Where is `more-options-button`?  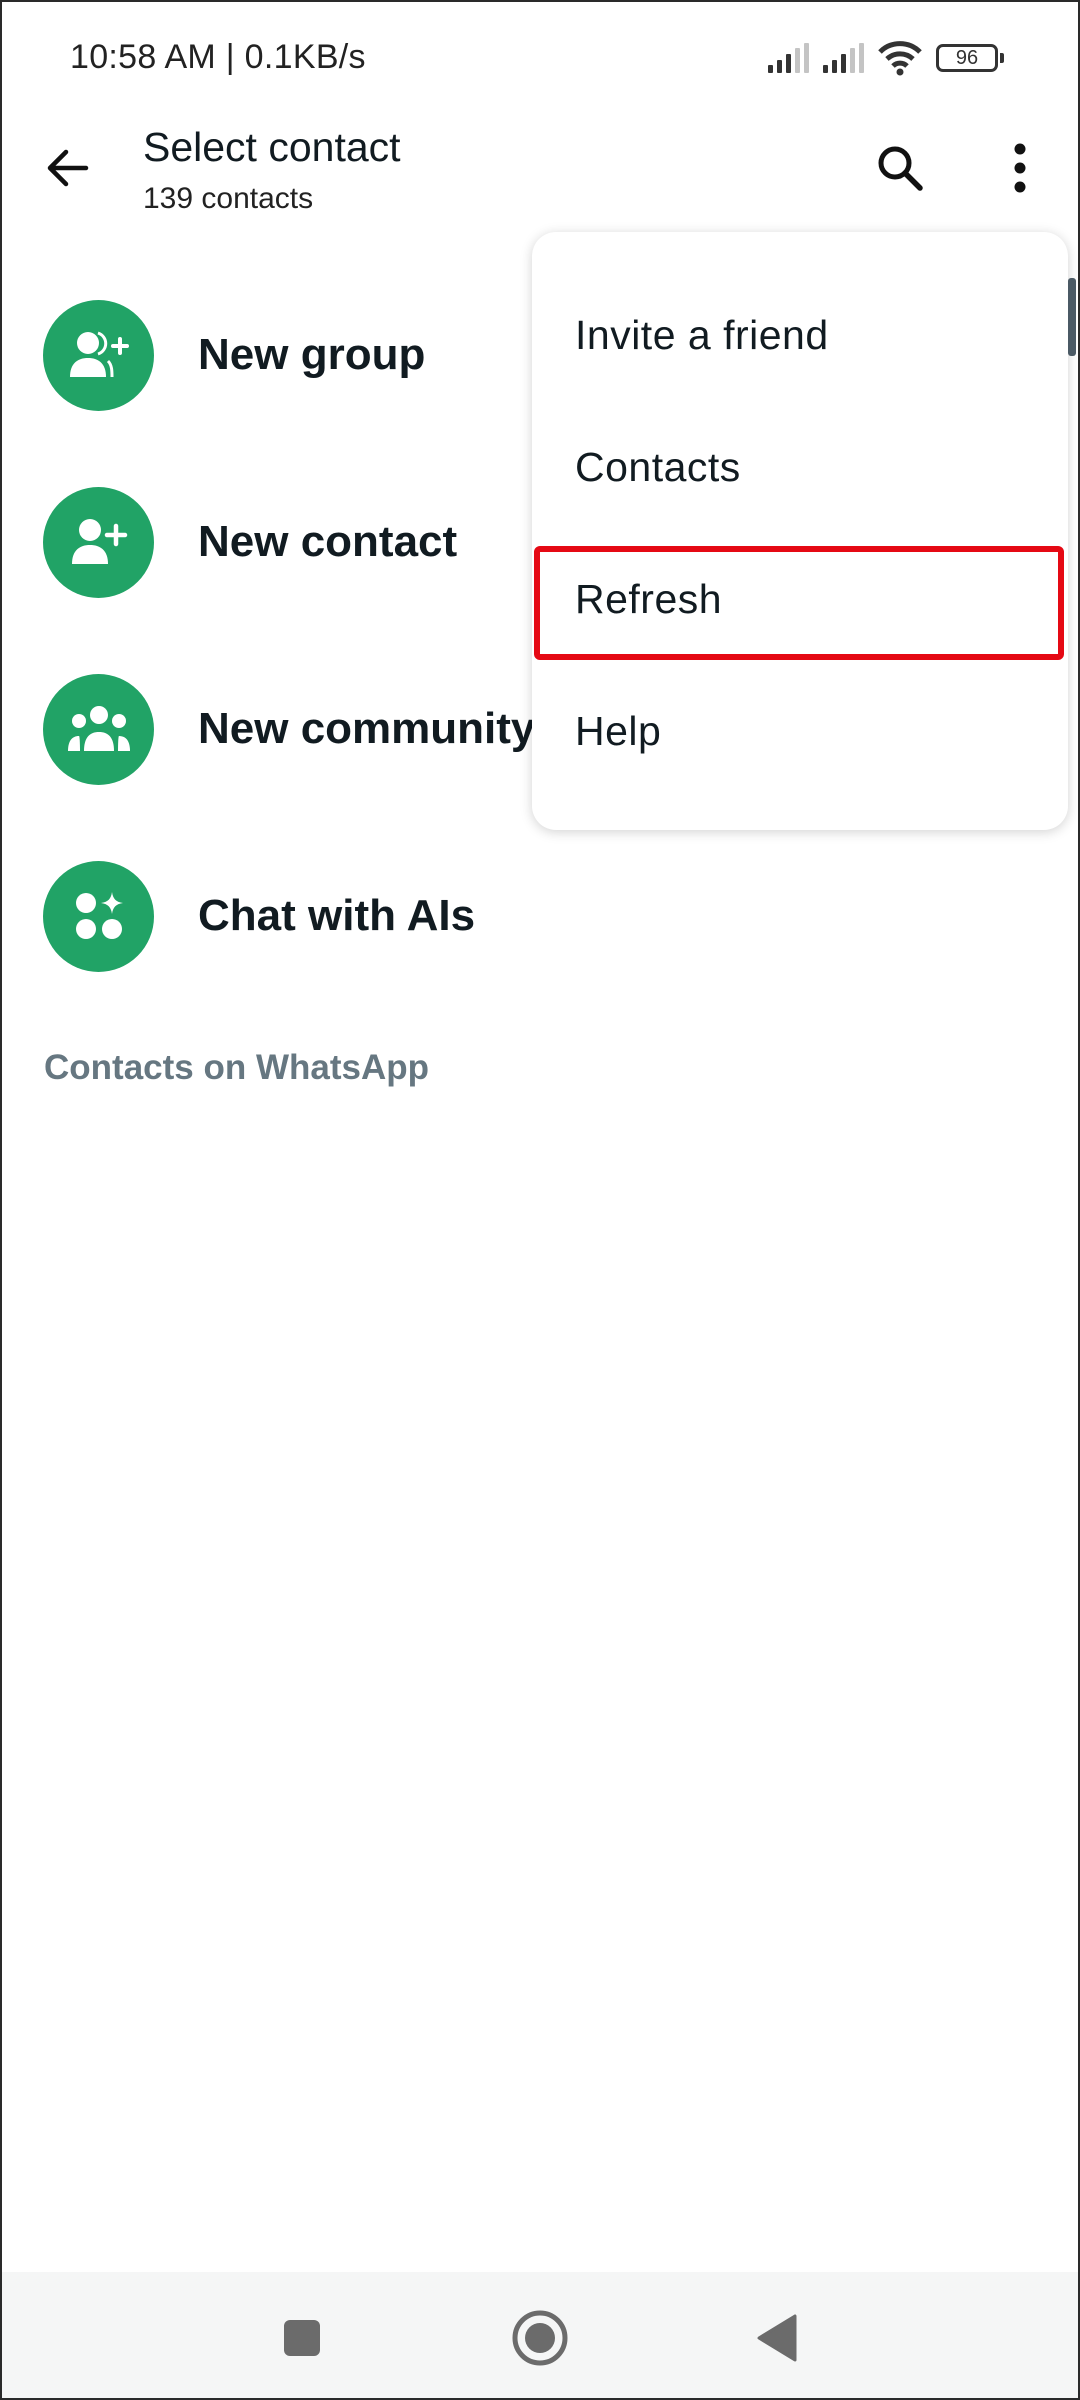 more-options-button is located at coordinates (1020, 168).